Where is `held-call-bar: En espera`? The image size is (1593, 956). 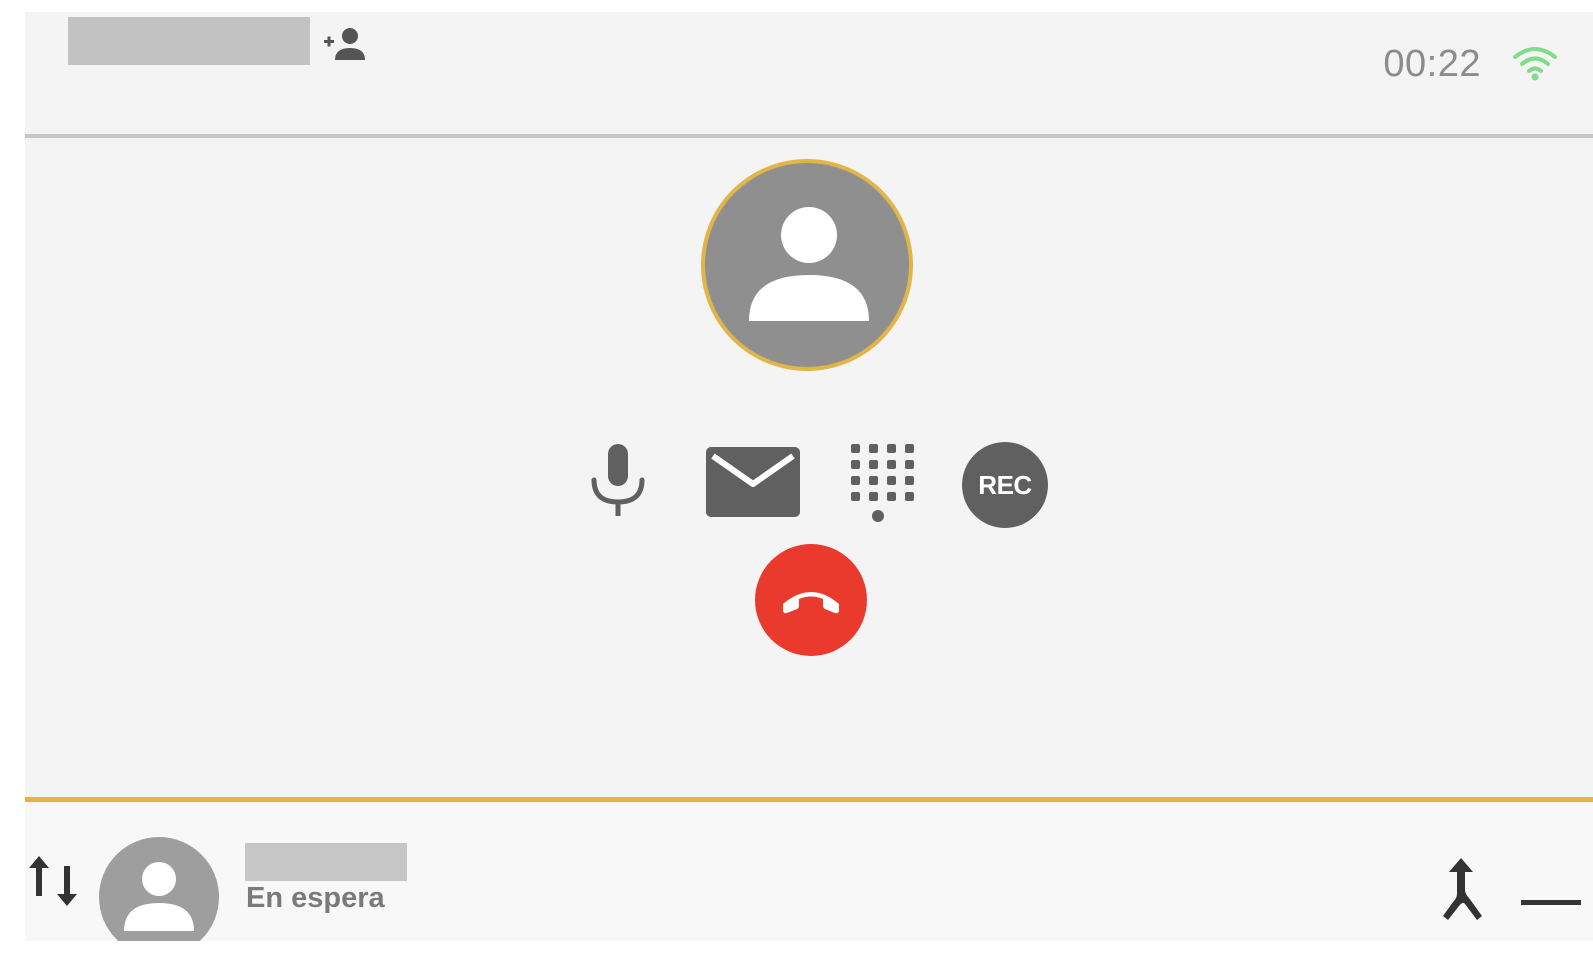 held-call-bar: En espera is located at coordinates (809, 871).